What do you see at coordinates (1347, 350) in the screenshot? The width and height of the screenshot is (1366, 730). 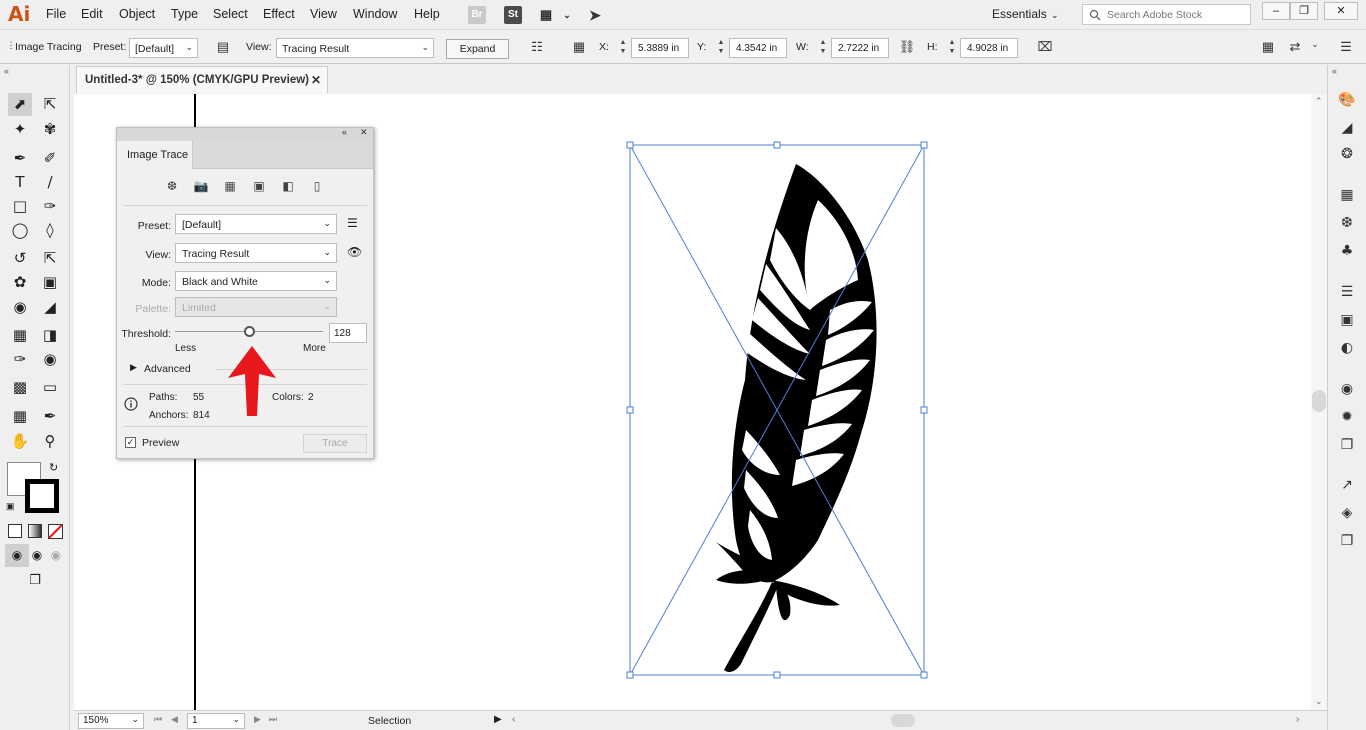 I see `transparency-panel-icon: ◐` at bounding box center [1347, 350].